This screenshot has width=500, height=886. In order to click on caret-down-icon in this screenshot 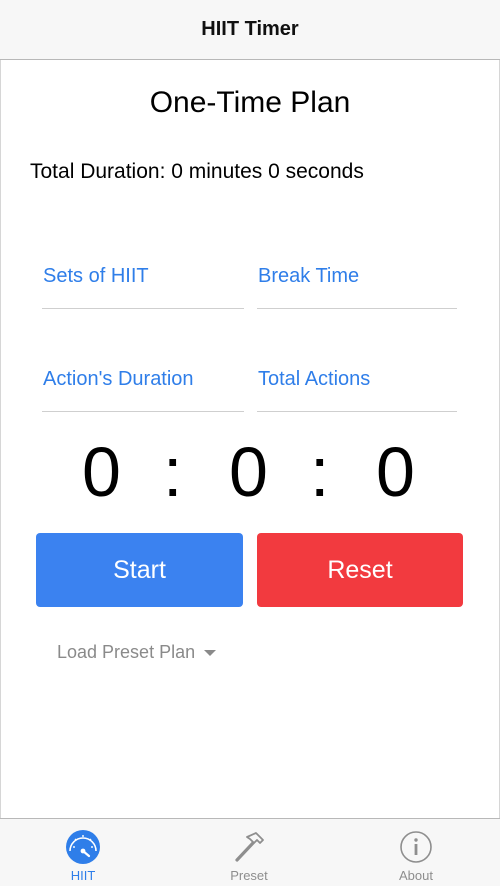, I will do `click(210, 653)`.